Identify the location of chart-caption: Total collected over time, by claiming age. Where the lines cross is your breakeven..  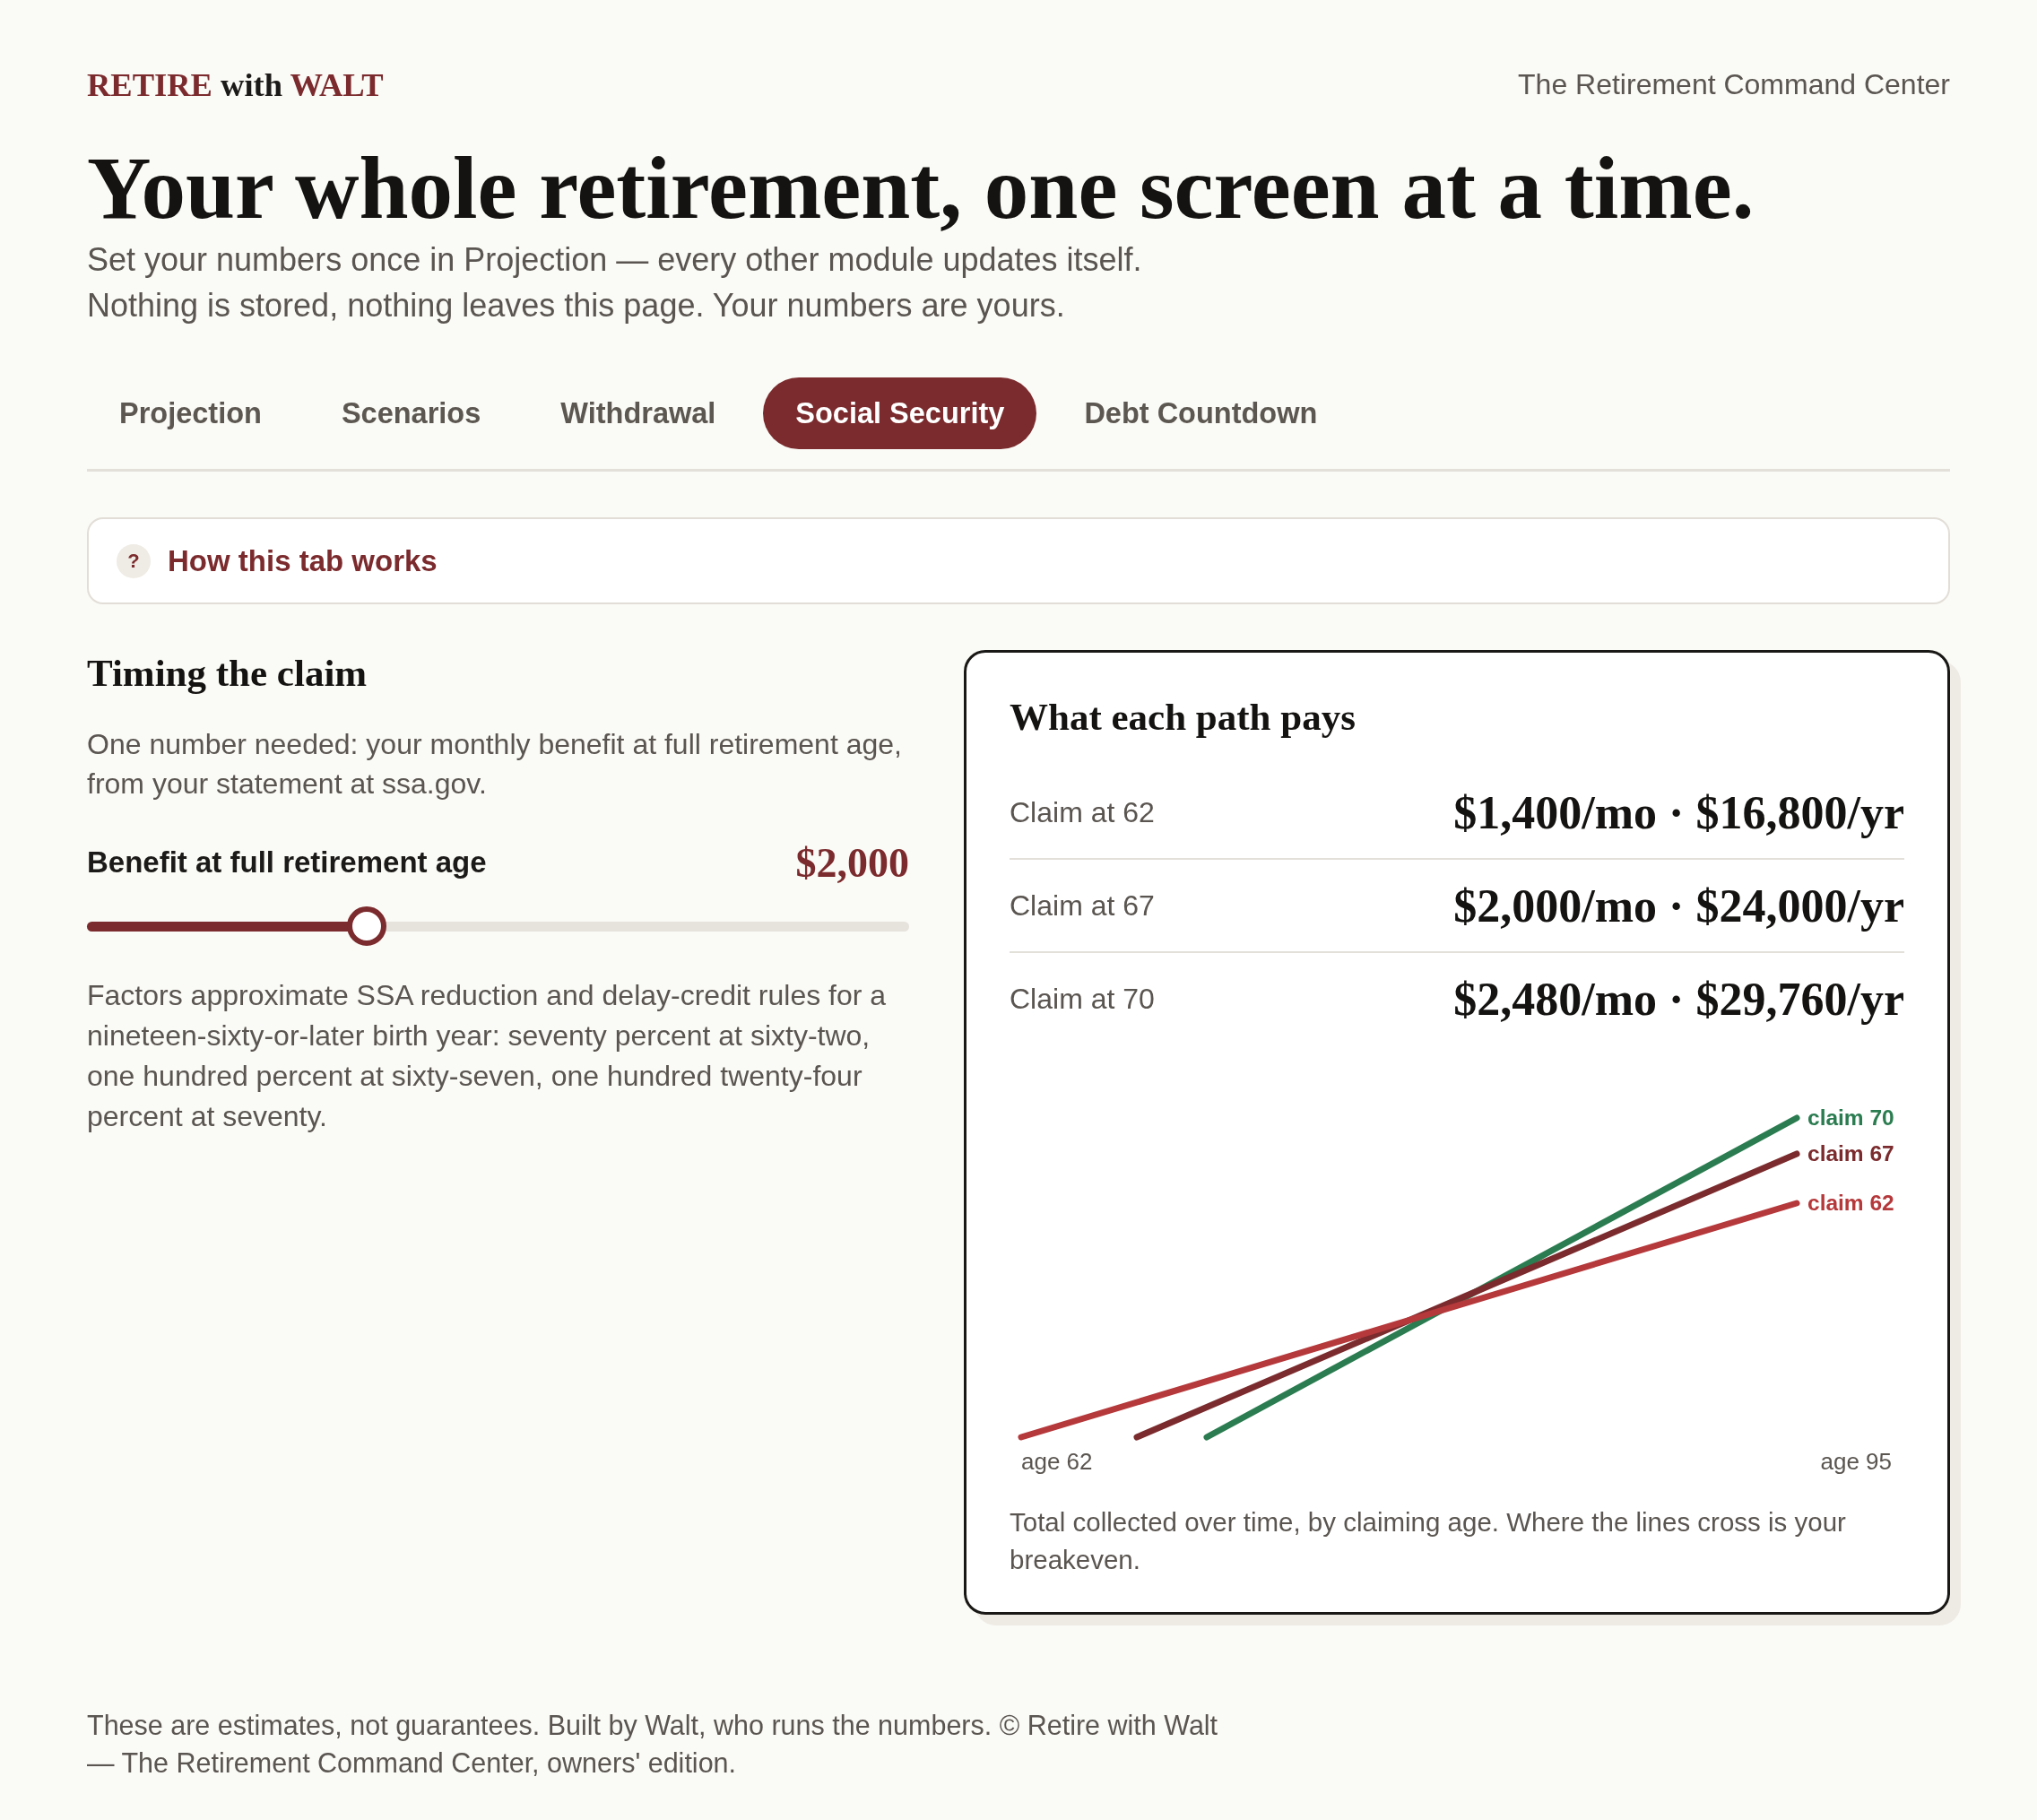
(1428, 1541).